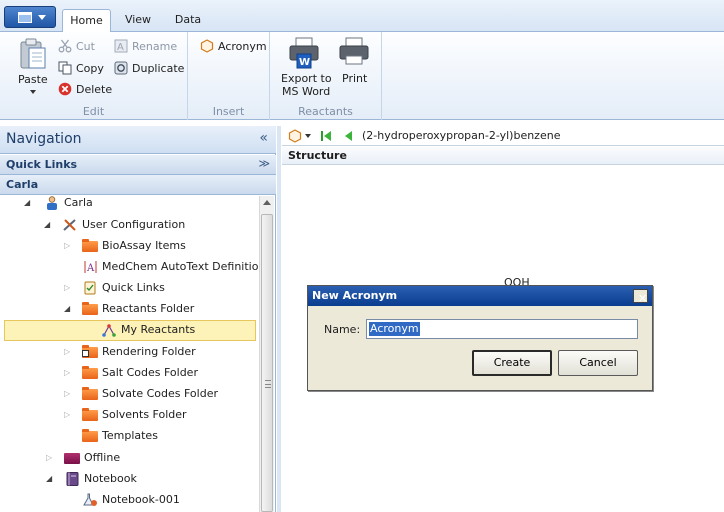 The height and width of the screenshot is (512, 724). Describe the element at coordinates (480, 296) in the screenshot. I see `dialog-title-bar: New Acronym ✕` at that location.